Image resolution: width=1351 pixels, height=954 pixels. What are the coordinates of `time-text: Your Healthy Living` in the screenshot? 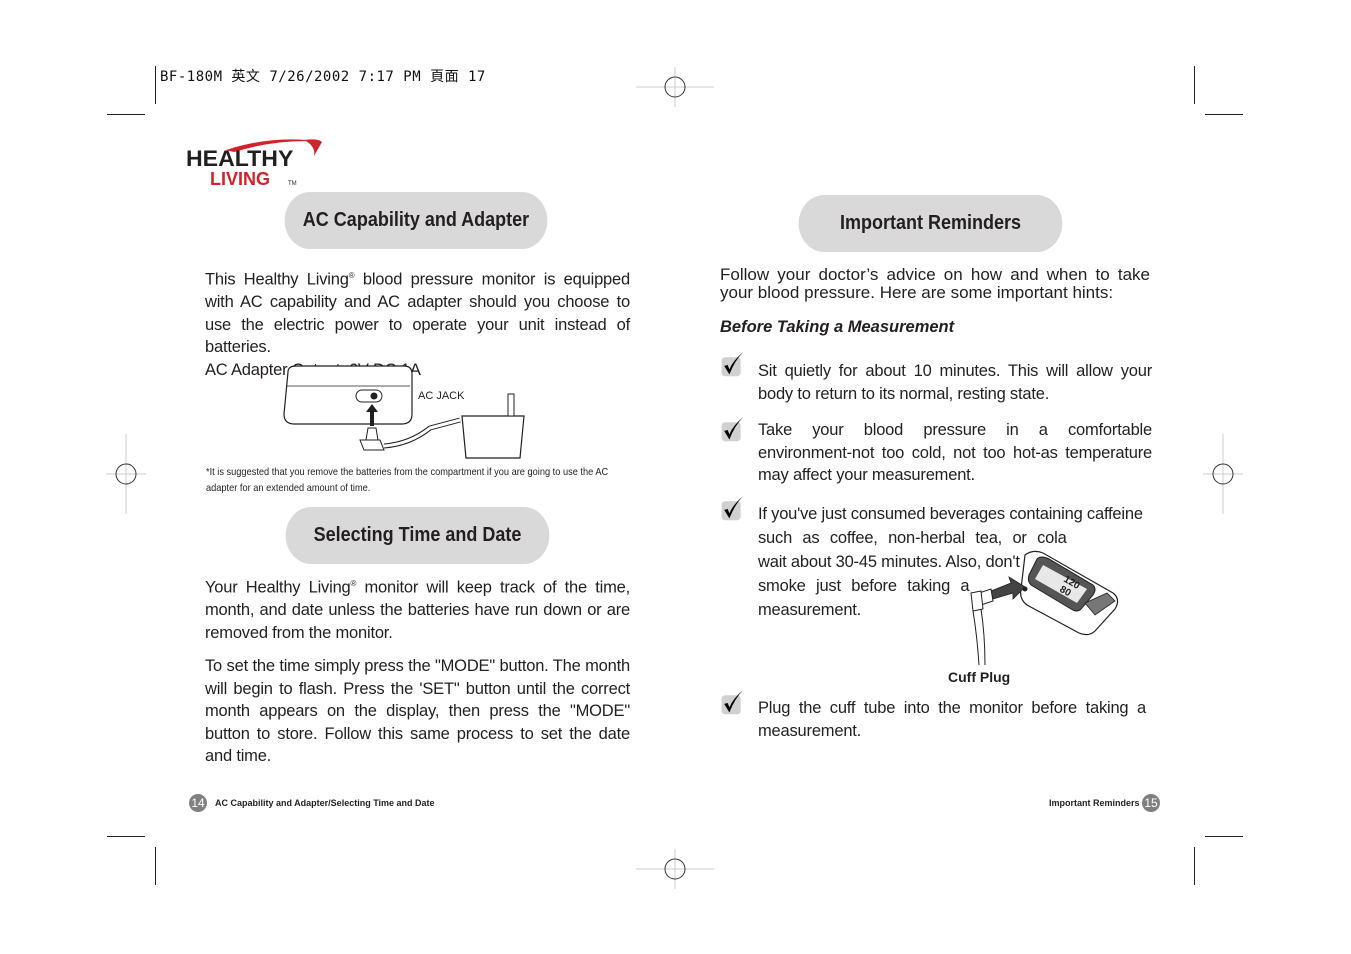 It's located at (278, 587).